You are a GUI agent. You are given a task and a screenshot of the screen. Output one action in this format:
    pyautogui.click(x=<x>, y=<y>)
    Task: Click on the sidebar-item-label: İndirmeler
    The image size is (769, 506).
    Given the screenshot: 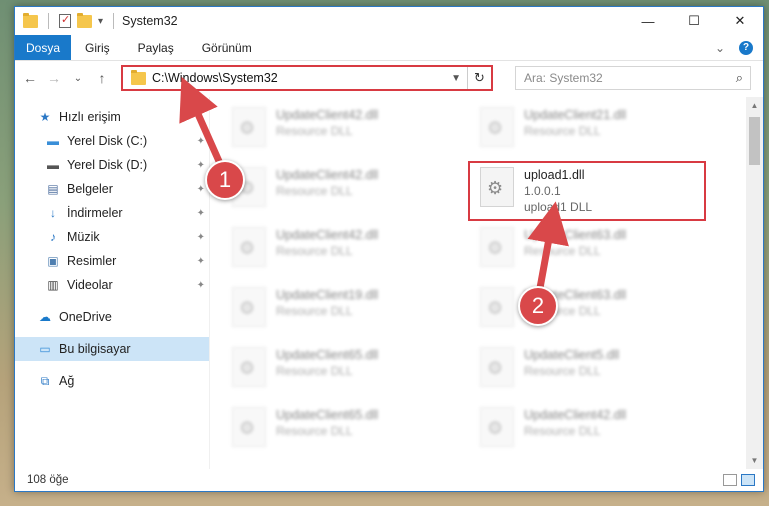 What is the action you would take?
    pyautogui.click(x=95, y=213)
    